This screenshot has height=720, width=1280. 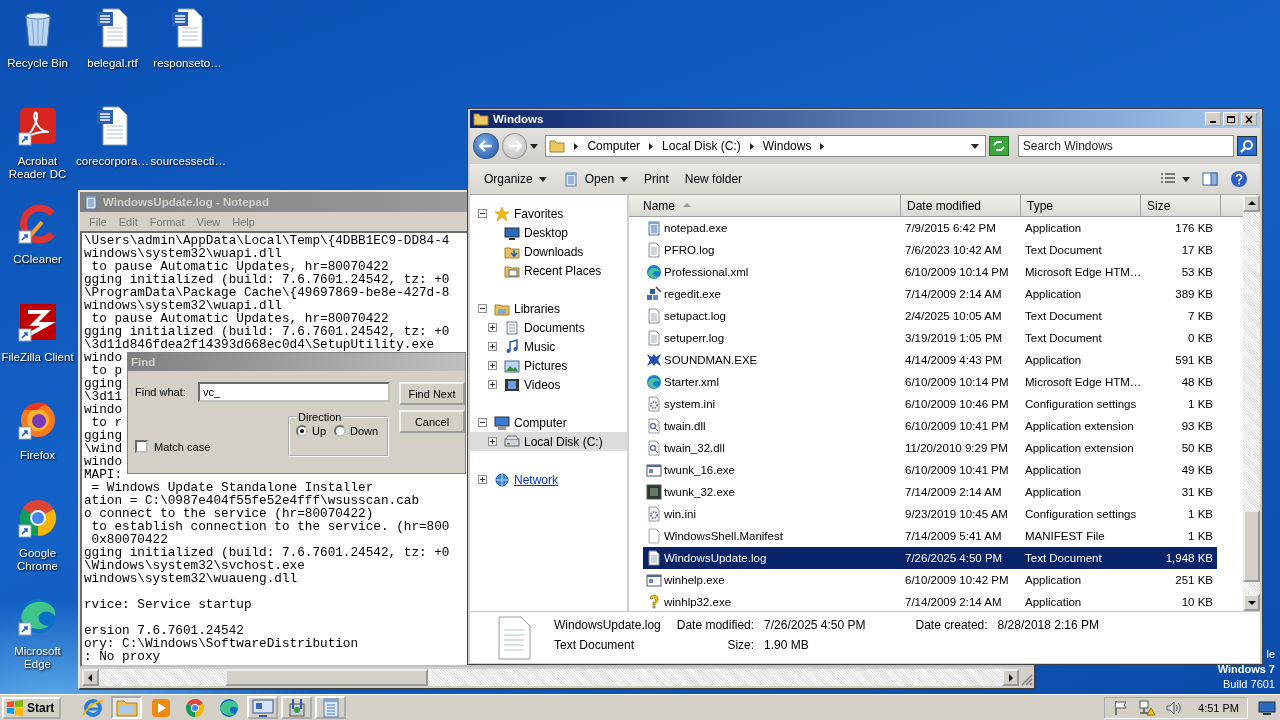 I want to click on scroll-down-button, so click(x=1251, y=602).